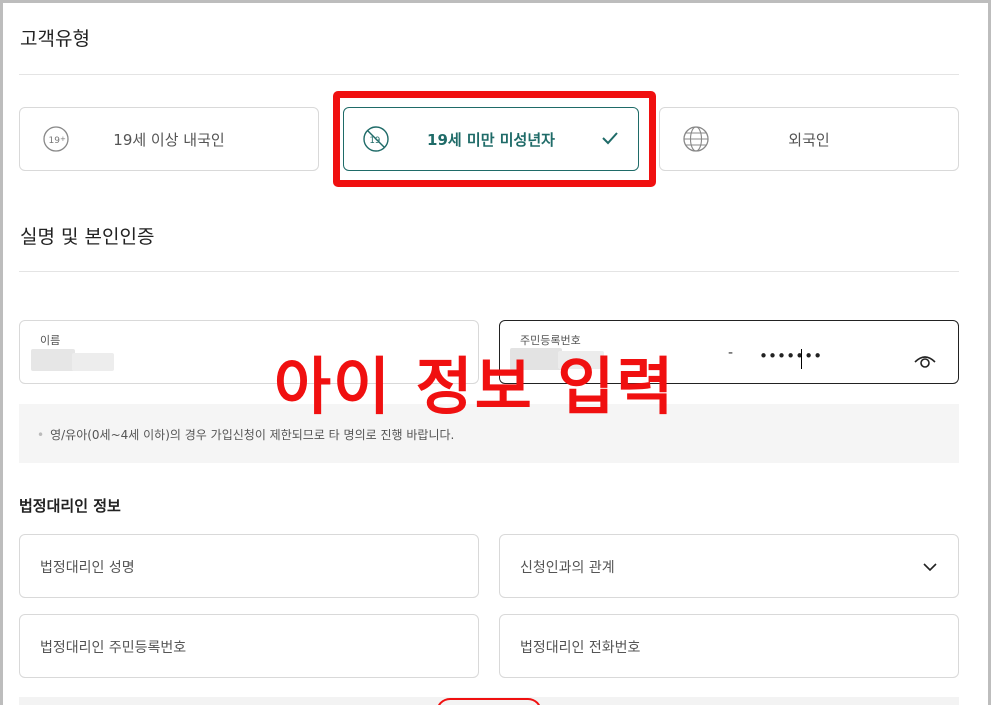 This screenshot has height=705, width=991. I want to click on annotation-highlight-partial, so click(489, 701).